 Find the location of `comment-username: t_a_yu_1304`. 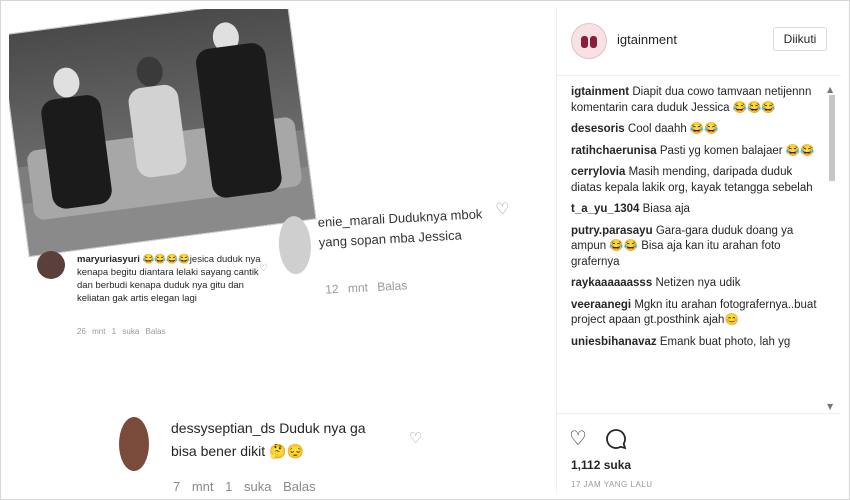

comment-username: t_a_yu_1304 is located at coordinates (605, 209).